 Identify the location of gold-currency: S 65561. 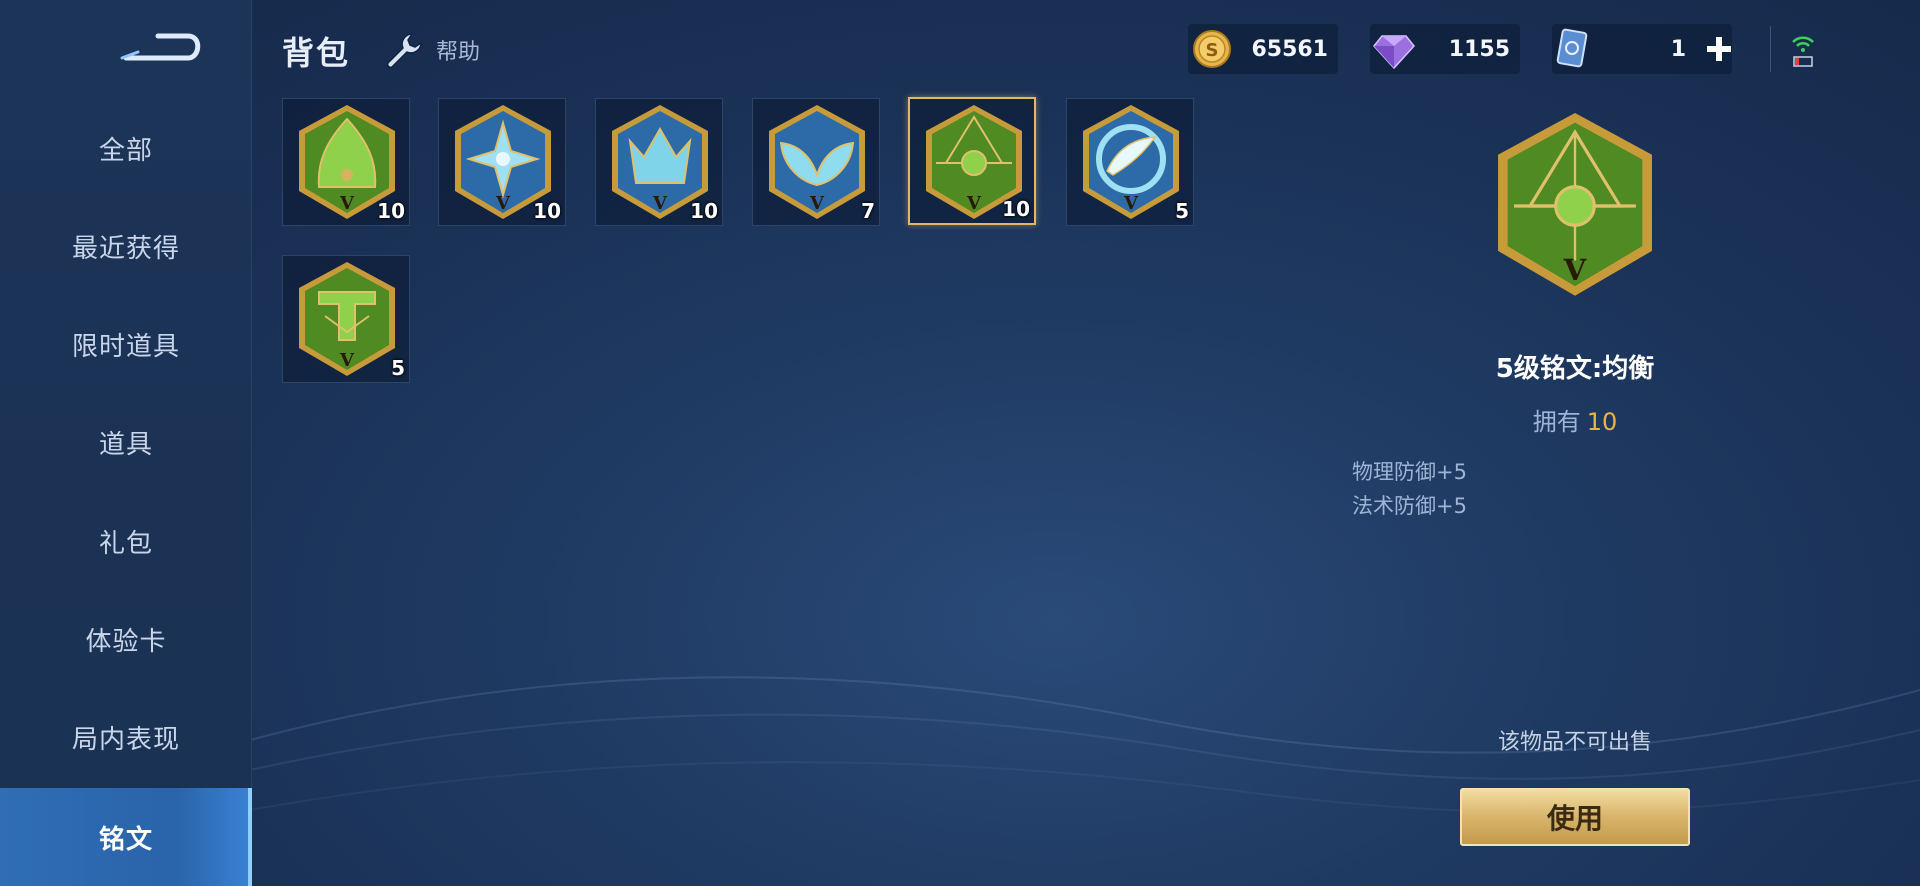
(1263, 49).